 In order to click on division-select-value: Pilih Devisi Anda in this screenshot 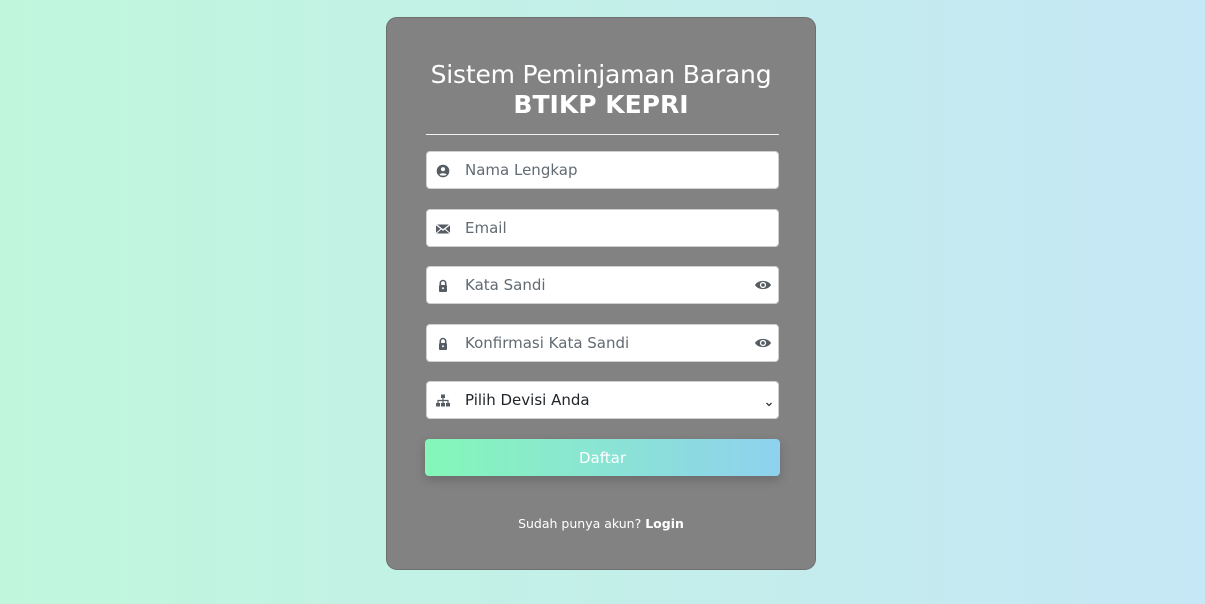, I will do `click(610, 400)`.